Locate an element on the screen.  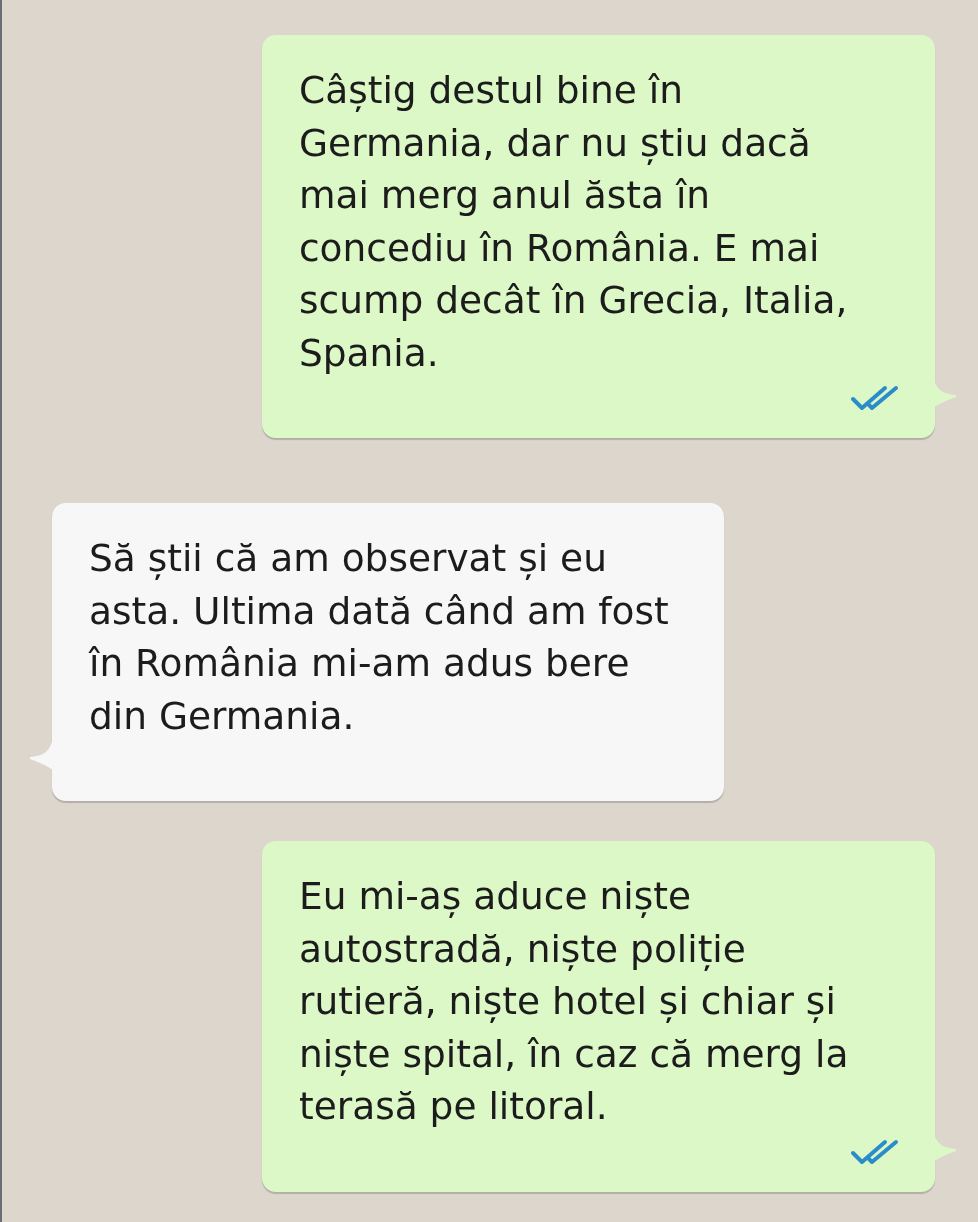
message-text: Eu mi-aș aduce niște autostradă, niște poliție rutieră, niște hotel și chiar și niște spital, în caz că merg la terasă pe litoral. is located at coordinates (574, 1001).